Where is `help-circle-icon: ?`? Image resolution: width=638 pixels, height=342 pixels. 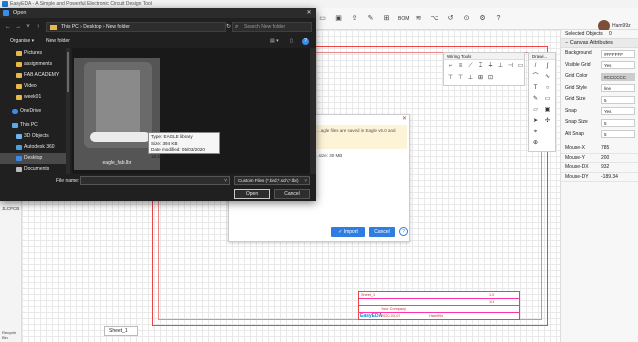 help-circle-icon: ? is located at coordinates (403, 231).